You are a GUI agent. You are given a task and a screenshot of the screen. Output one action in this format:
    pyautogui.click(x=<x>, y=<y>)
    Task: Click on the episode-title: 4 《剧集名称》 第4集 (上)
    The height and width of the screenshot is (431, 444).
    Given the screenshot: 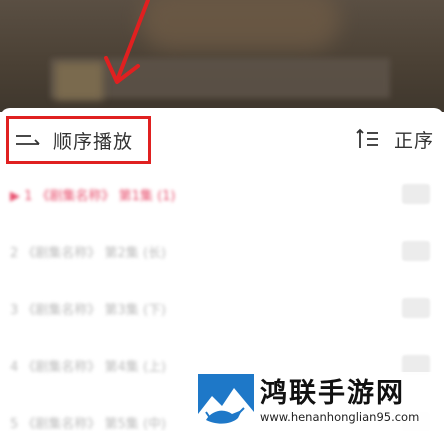 What is the action you would take?
    pyautogui.click(x=88, y=367)
    